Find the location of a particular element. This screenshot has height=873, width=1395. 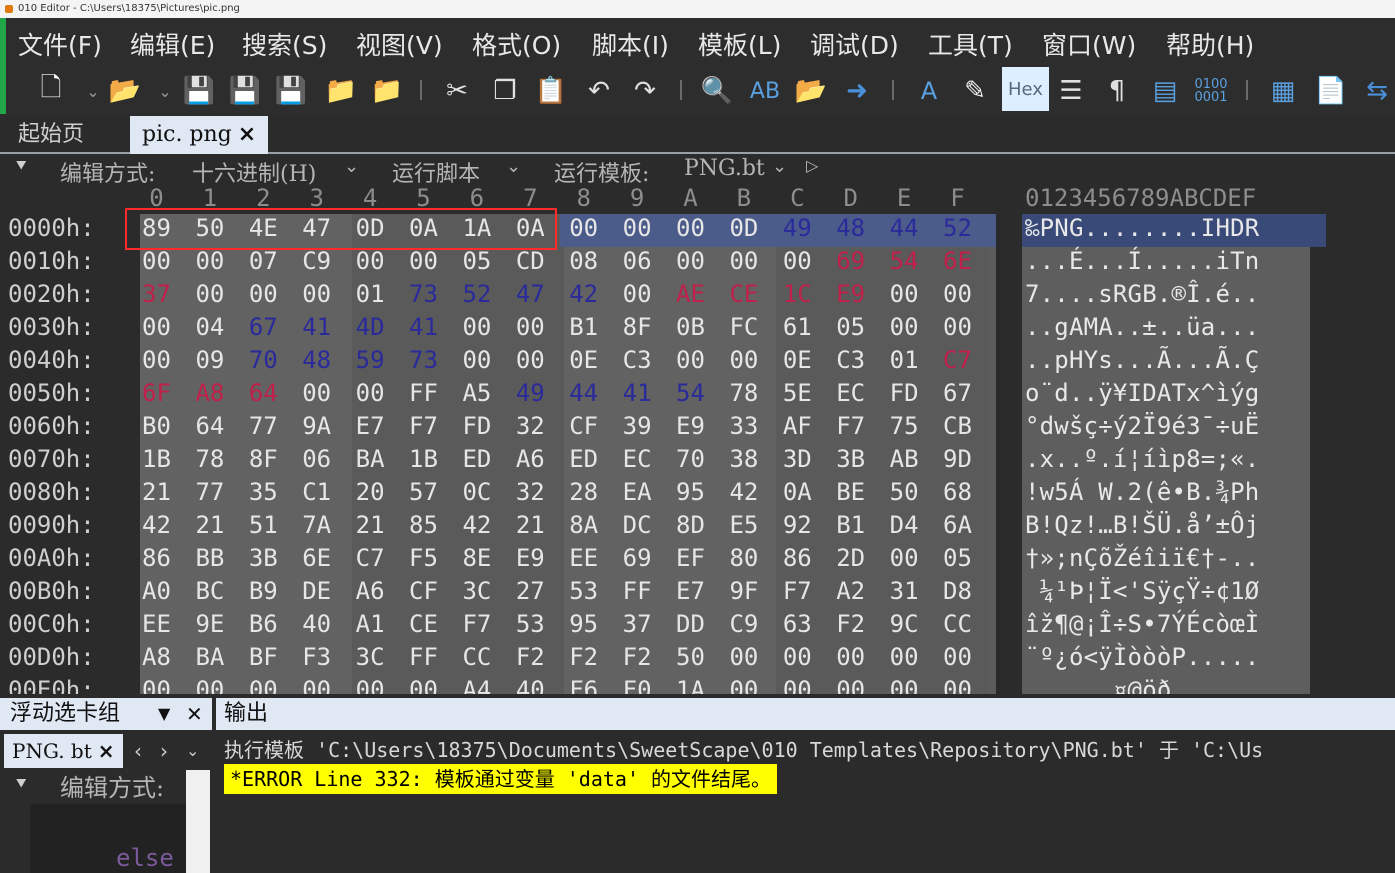

hex-byte: 42 is located at coordinates (743, 492).